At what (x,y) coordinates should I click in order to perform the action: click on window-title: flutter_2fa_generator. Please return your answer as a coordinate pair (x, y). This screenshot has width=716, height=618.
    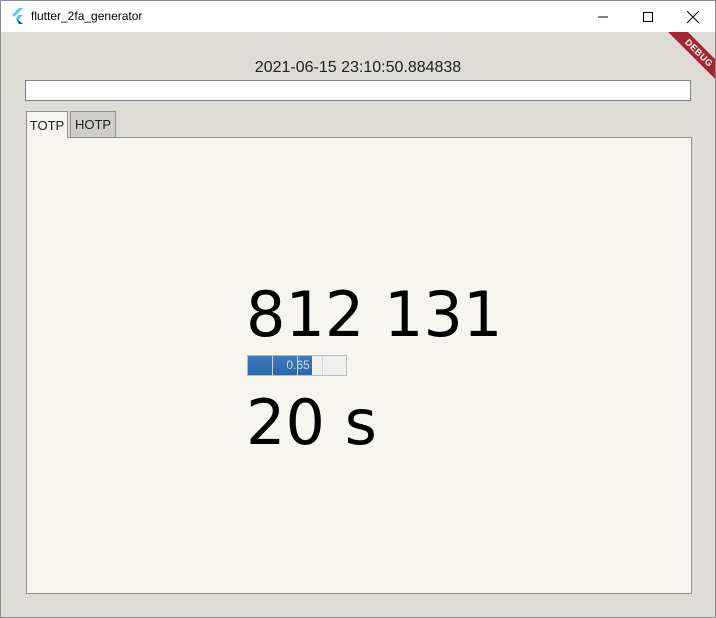
    Looking at the image, I should click on (87, 16).